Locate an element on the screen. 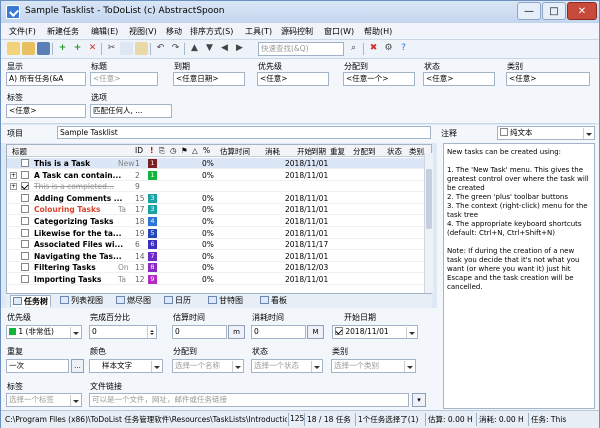 This screenshot has width=600, height=428. menu-new-task: 新建任务 is located at coordinates (63, 31).